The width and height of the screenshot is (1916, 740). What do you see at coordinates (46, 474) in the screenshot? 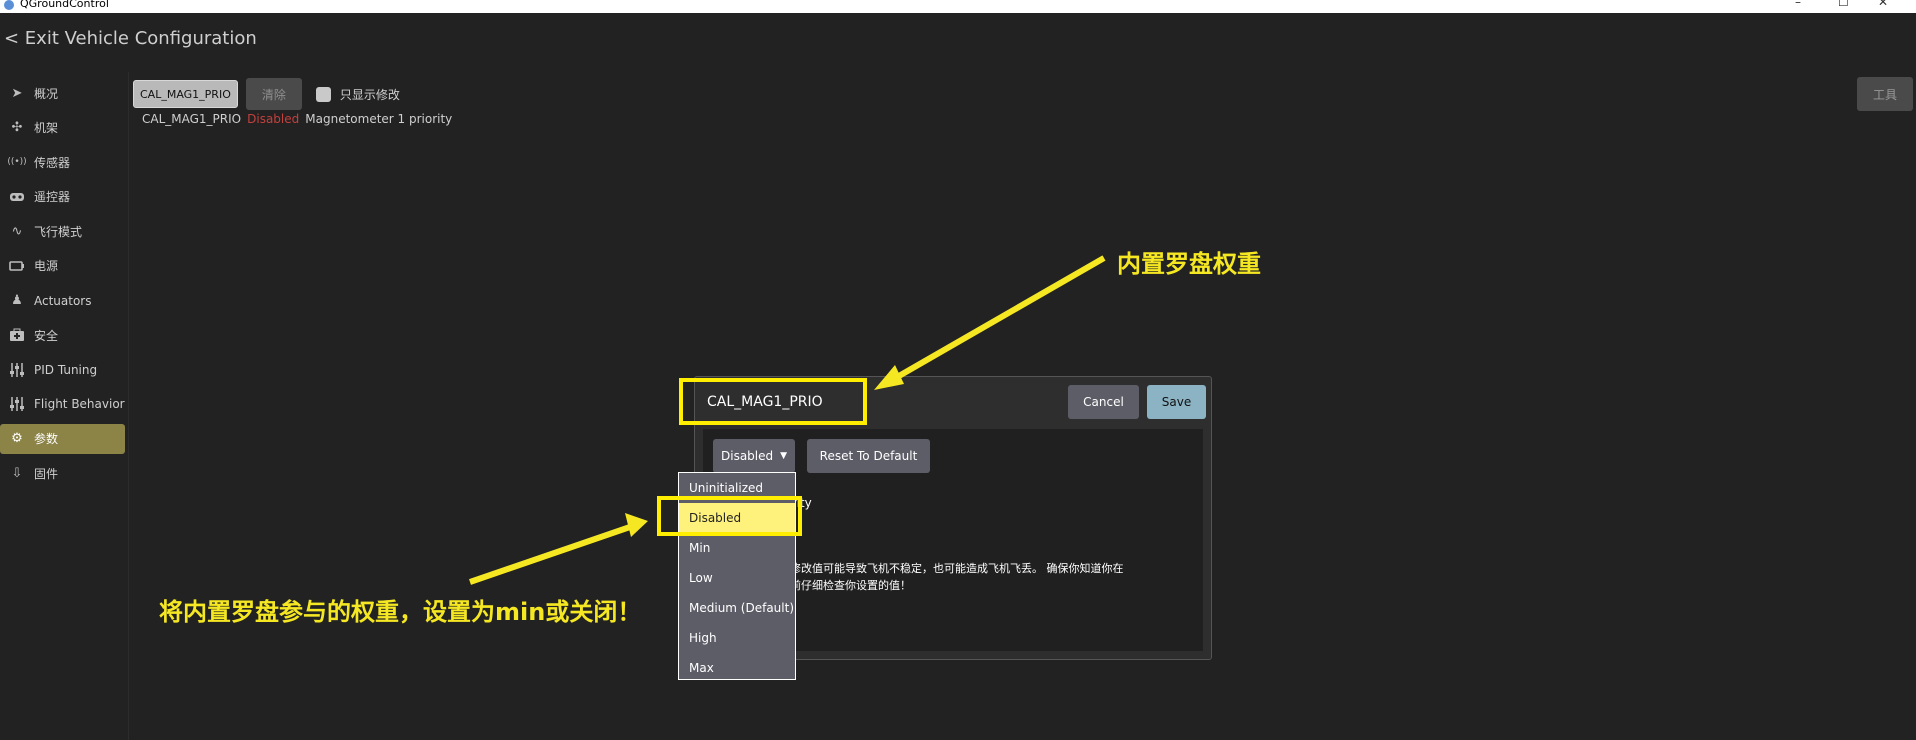
I see `sidebar-item-label: 固件` at bounding box center [46, 474].